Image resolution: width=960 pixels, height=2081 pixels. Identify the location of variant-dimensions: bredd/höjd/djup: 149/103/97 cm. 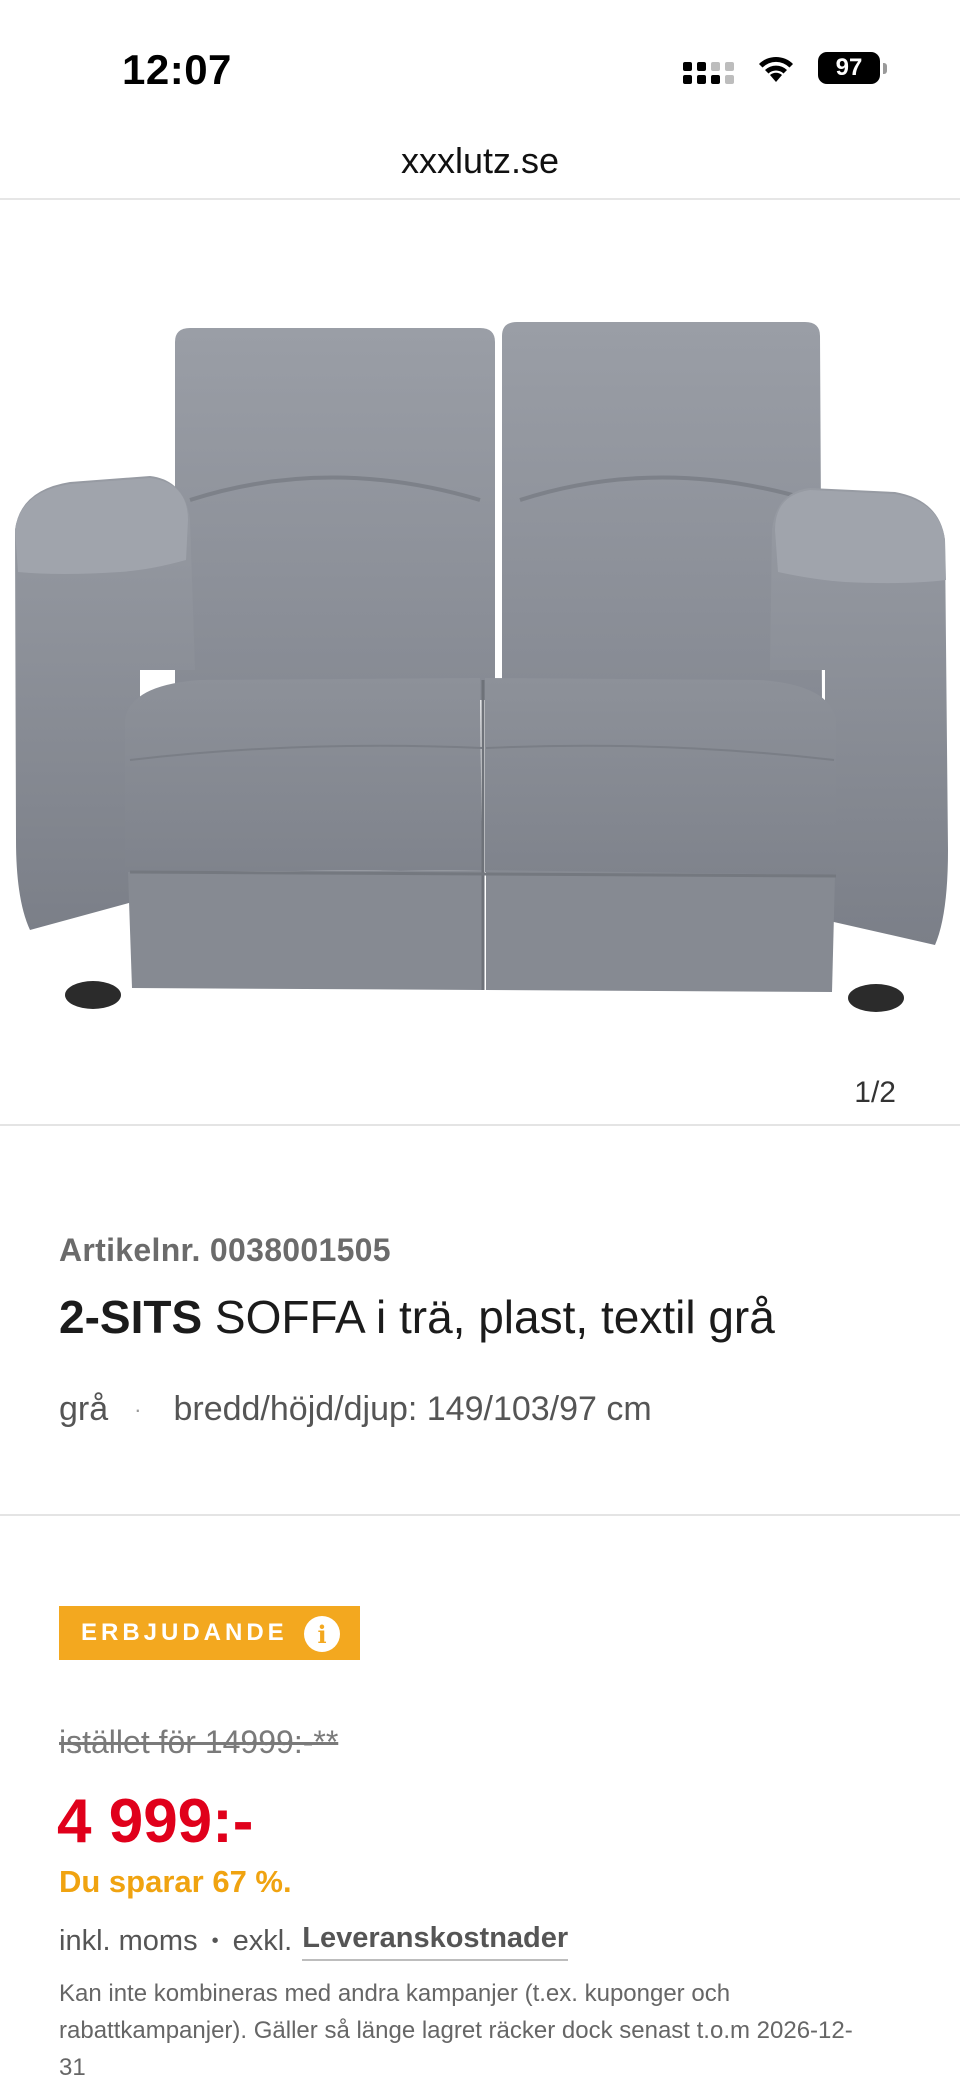
(412, 1409).